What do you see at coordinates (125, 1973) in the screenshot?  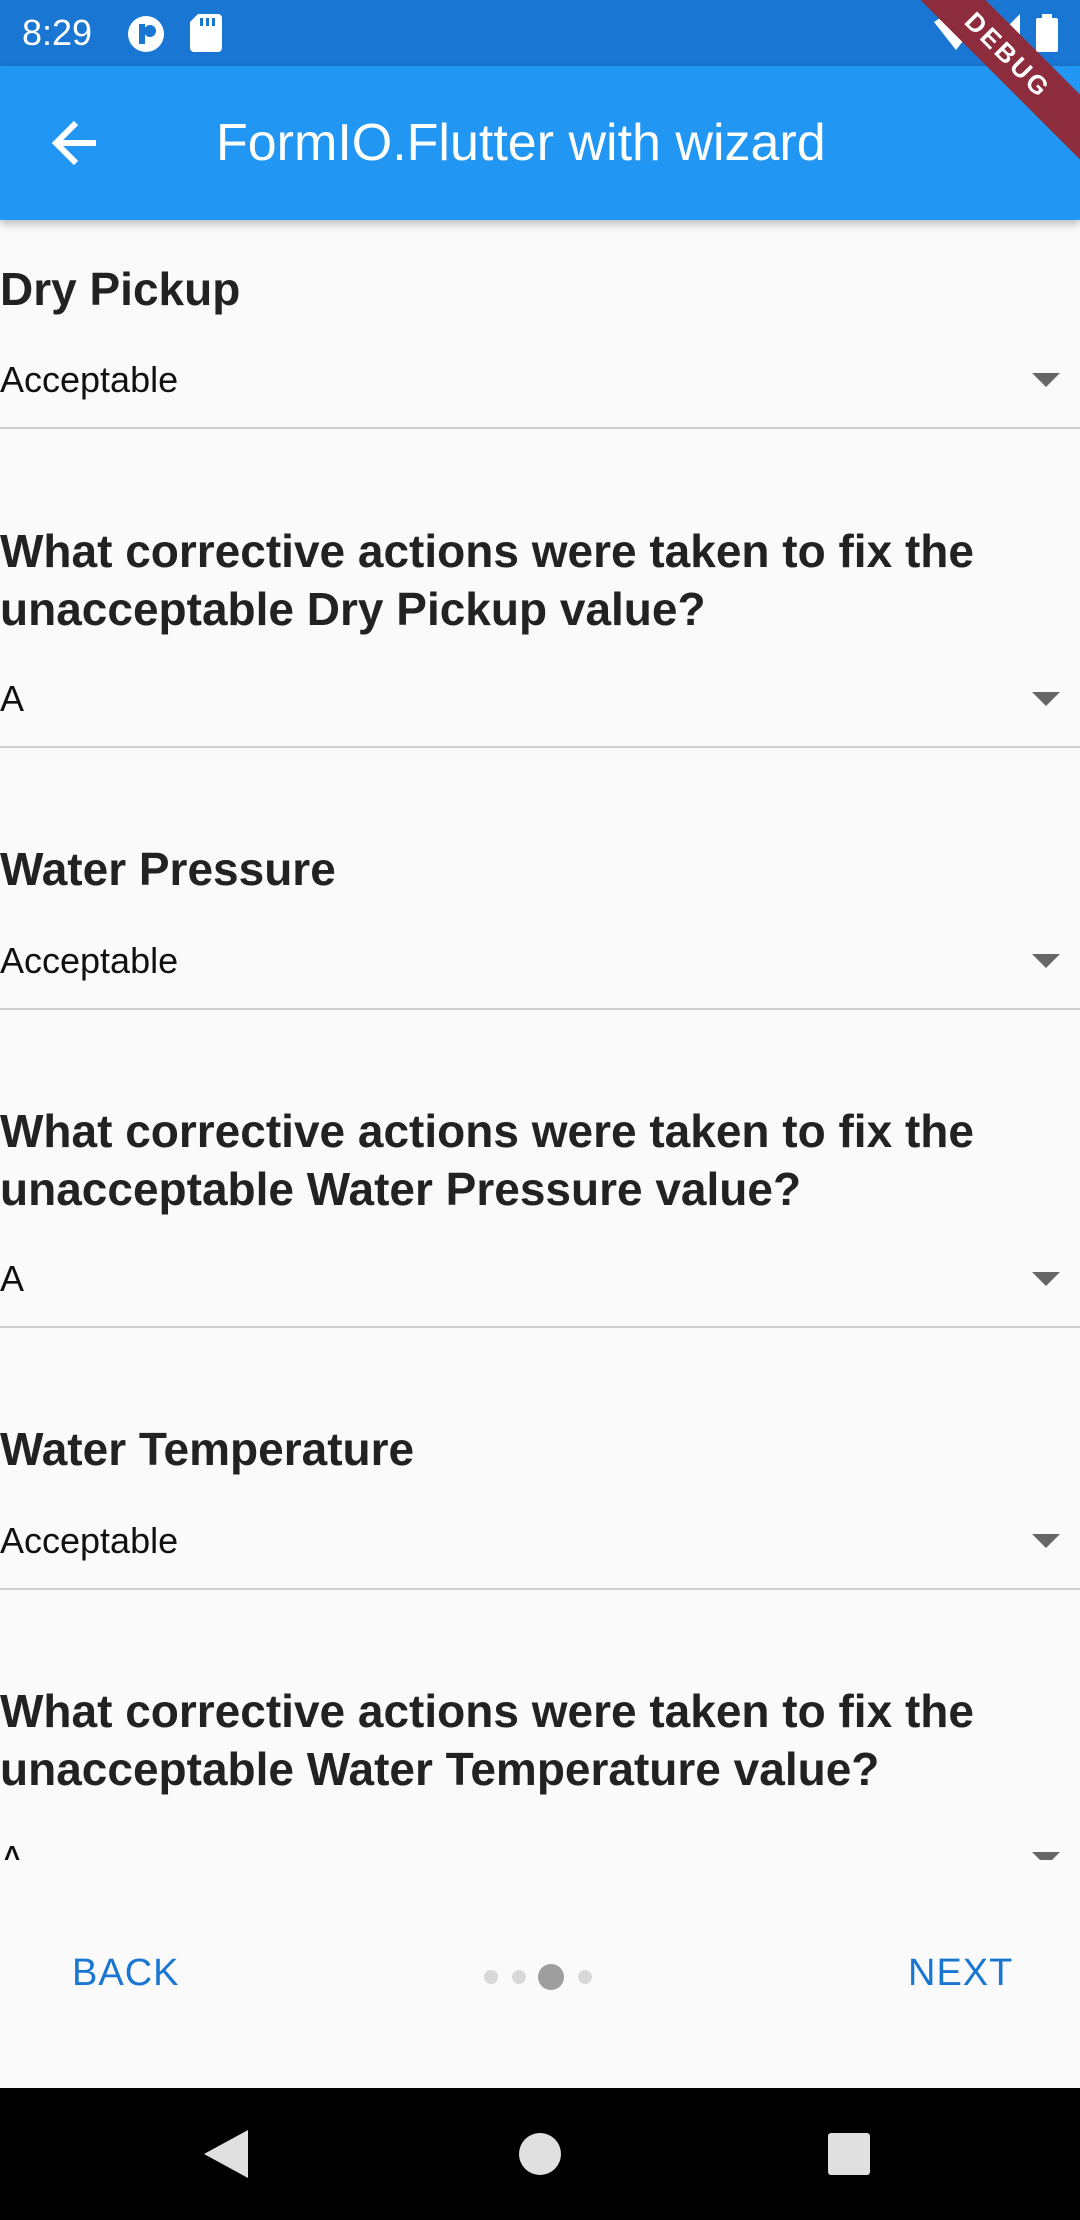 I see `back-button: BACK` at bounding box center [125, 1973].